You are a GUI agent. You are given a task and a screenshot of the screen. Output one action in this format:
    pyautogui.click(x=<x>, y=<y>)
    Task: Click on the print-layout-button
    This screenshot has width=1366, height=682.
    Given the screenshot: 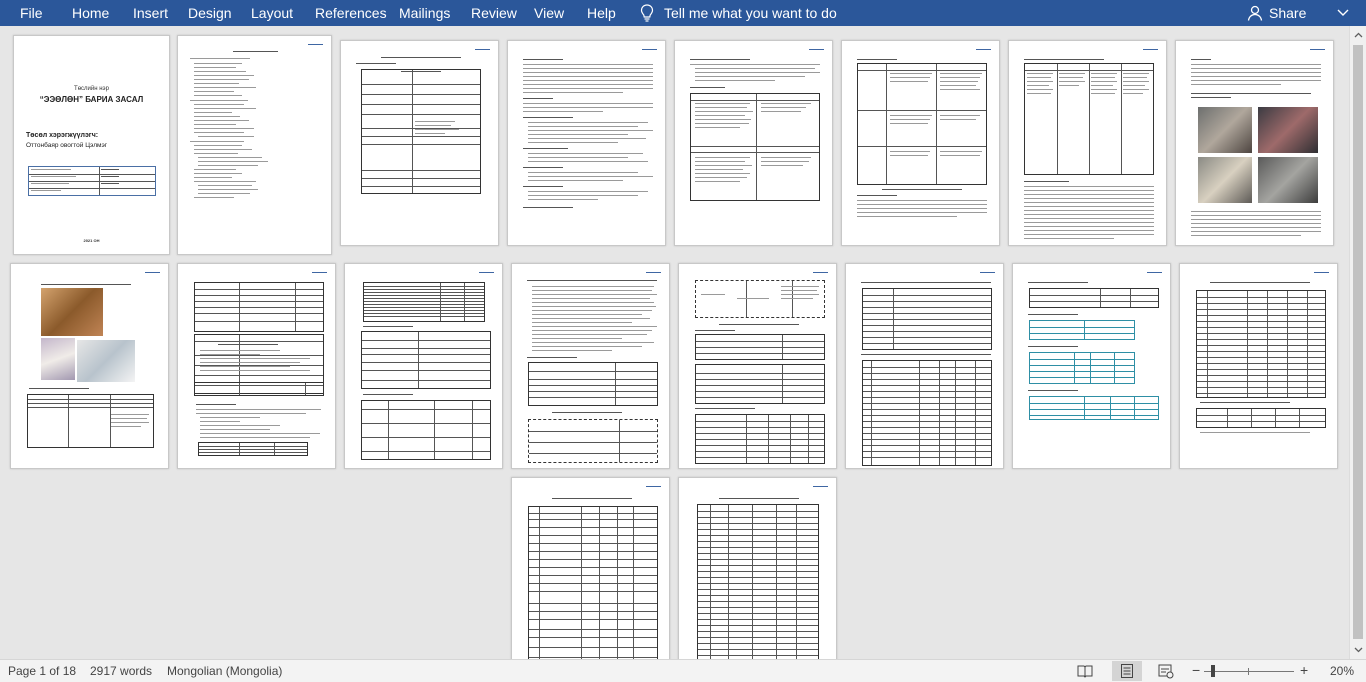 What is the action you would take?
    pyautogui.click(x=1127, y=671)
    